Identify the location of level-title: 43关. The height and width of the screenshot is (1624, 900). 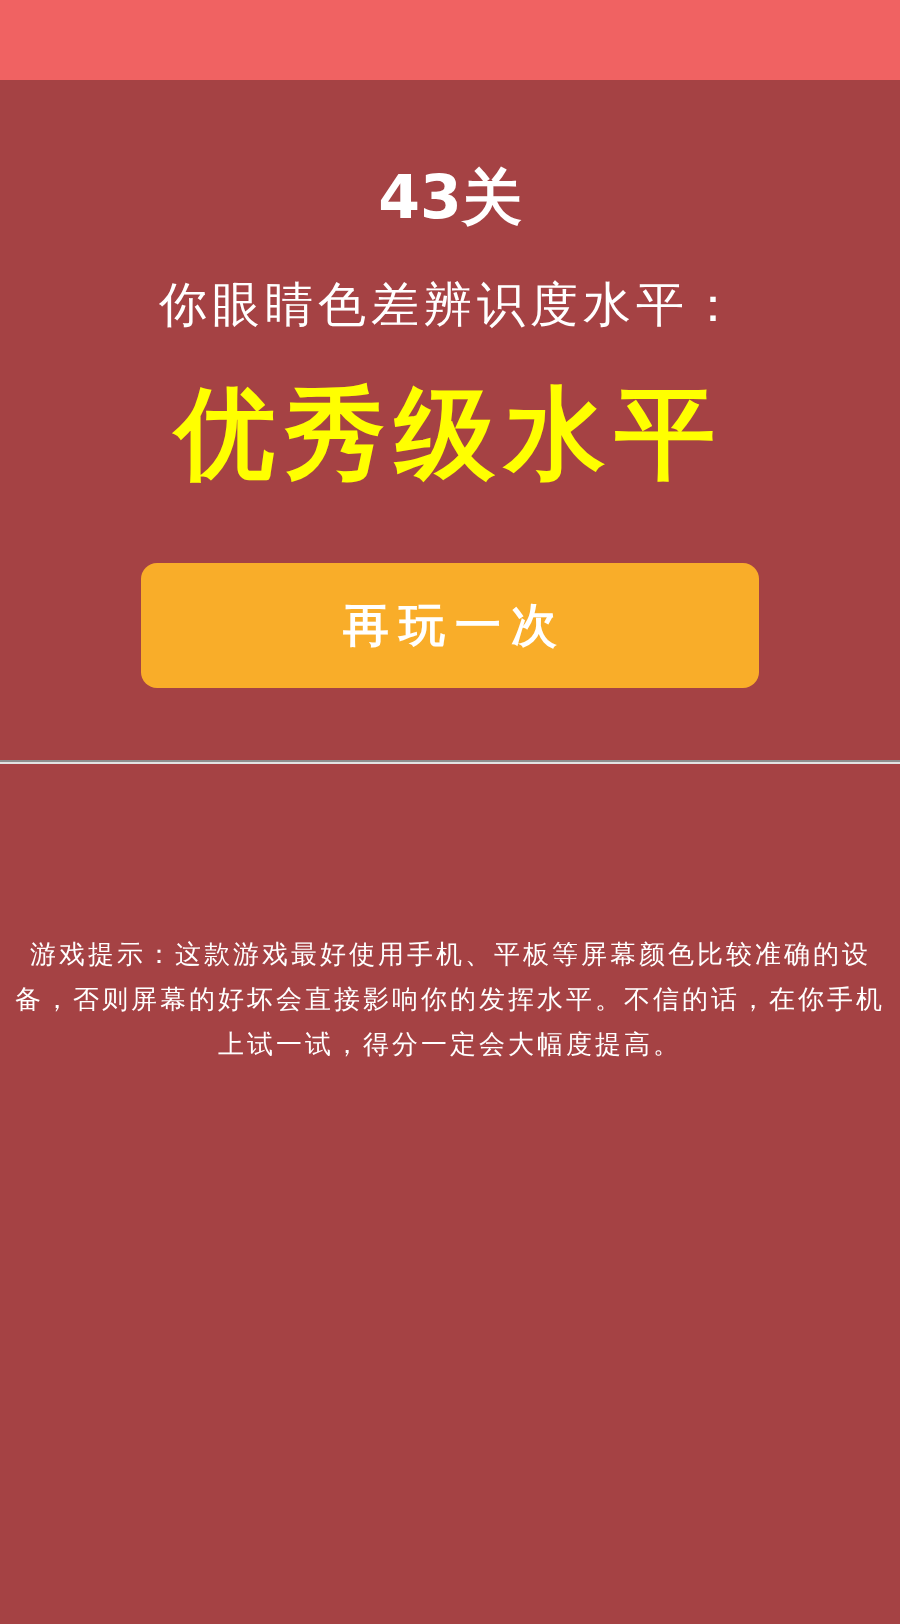
(450, 197).